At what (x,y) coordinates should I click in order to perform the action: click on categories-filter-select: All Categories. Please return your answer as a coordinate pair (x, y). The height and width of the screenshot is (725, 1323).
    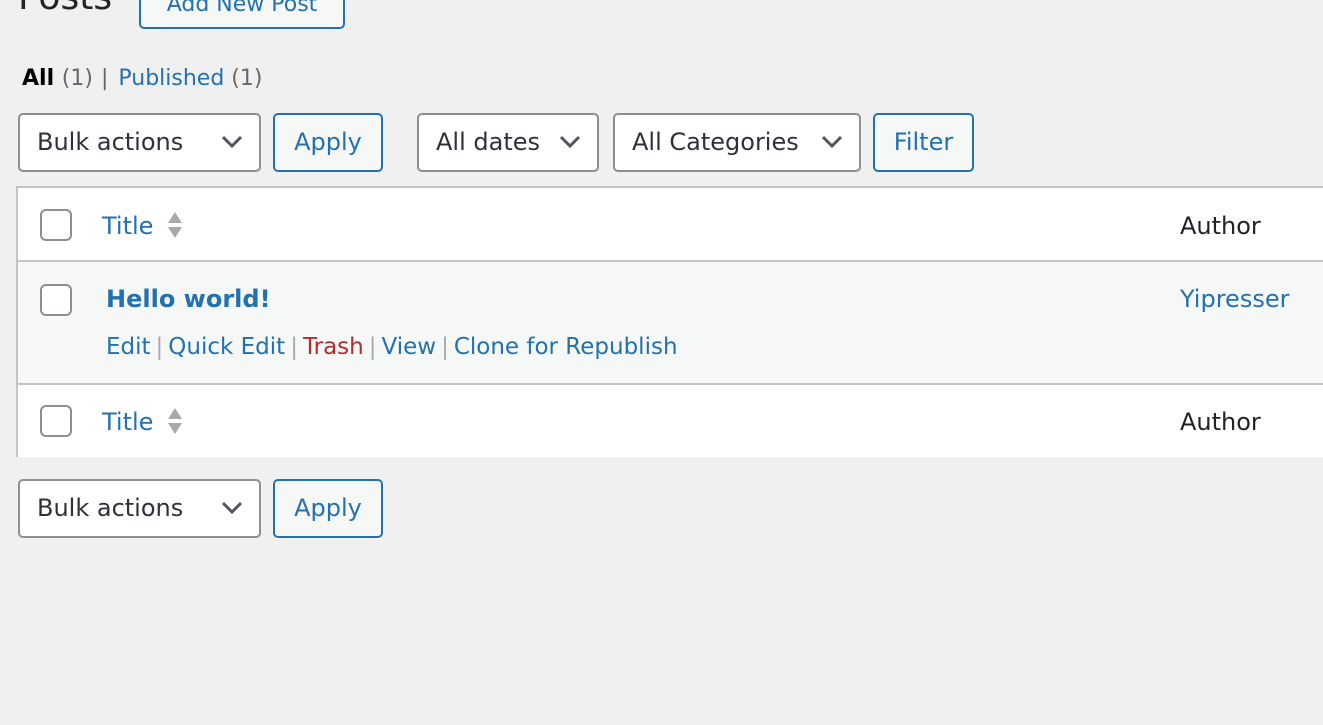
    Looking at the image, I should click on (737, 142).